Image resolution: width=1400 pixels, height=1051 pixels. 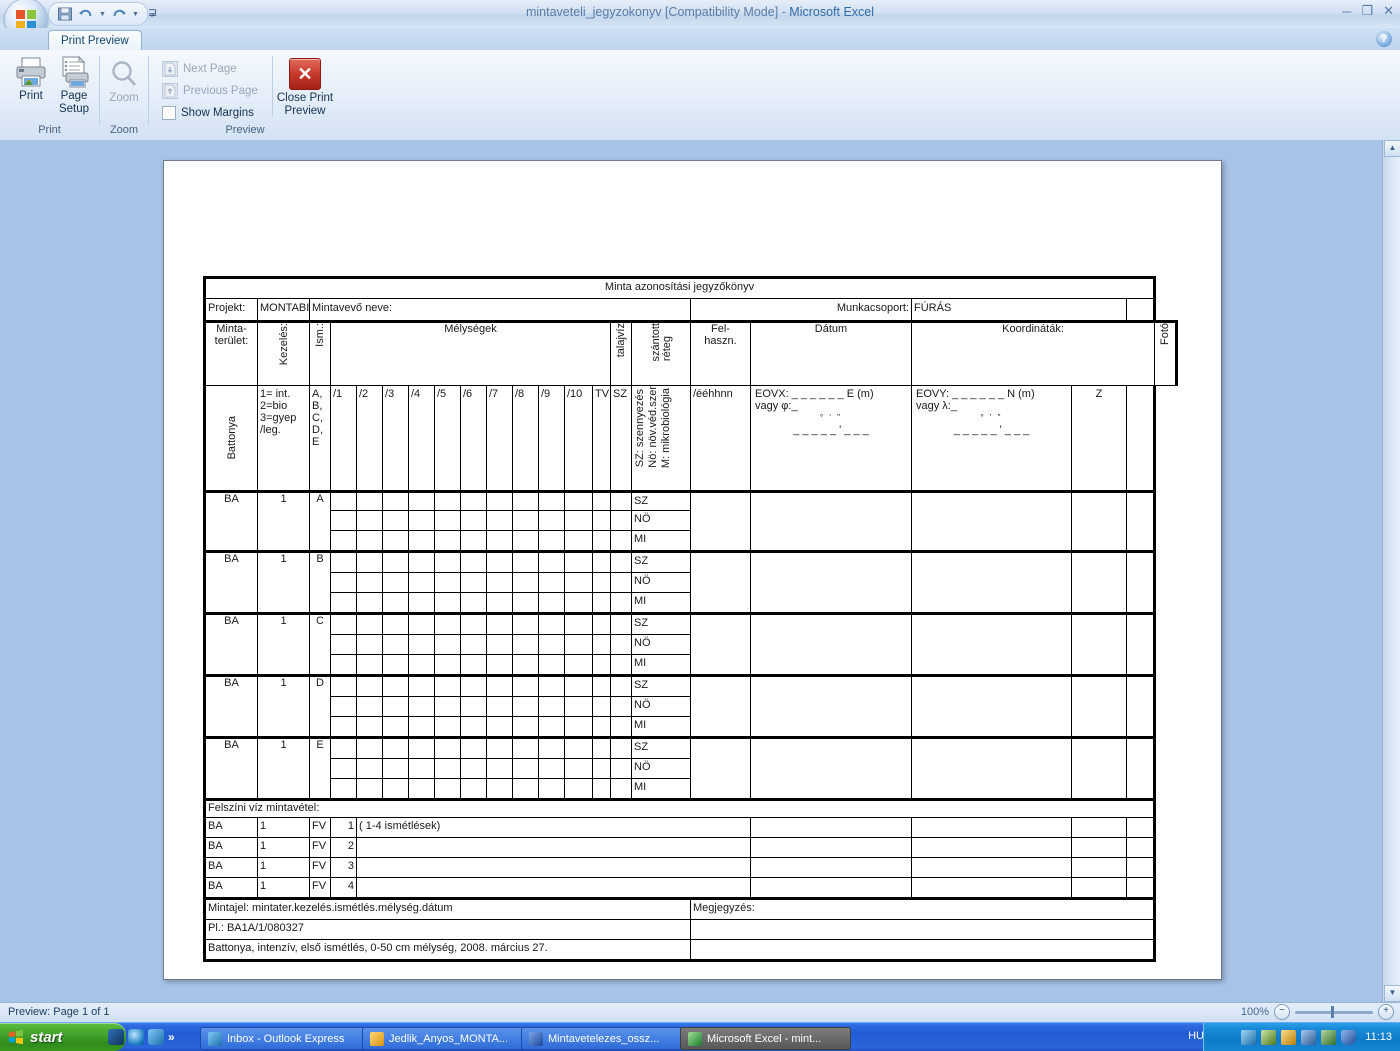 What do you see at coordinates (1392, 148) in the screenshot?
I see `scroll-up-arrow-icon: ▲` at bounding box center [1392, 148].